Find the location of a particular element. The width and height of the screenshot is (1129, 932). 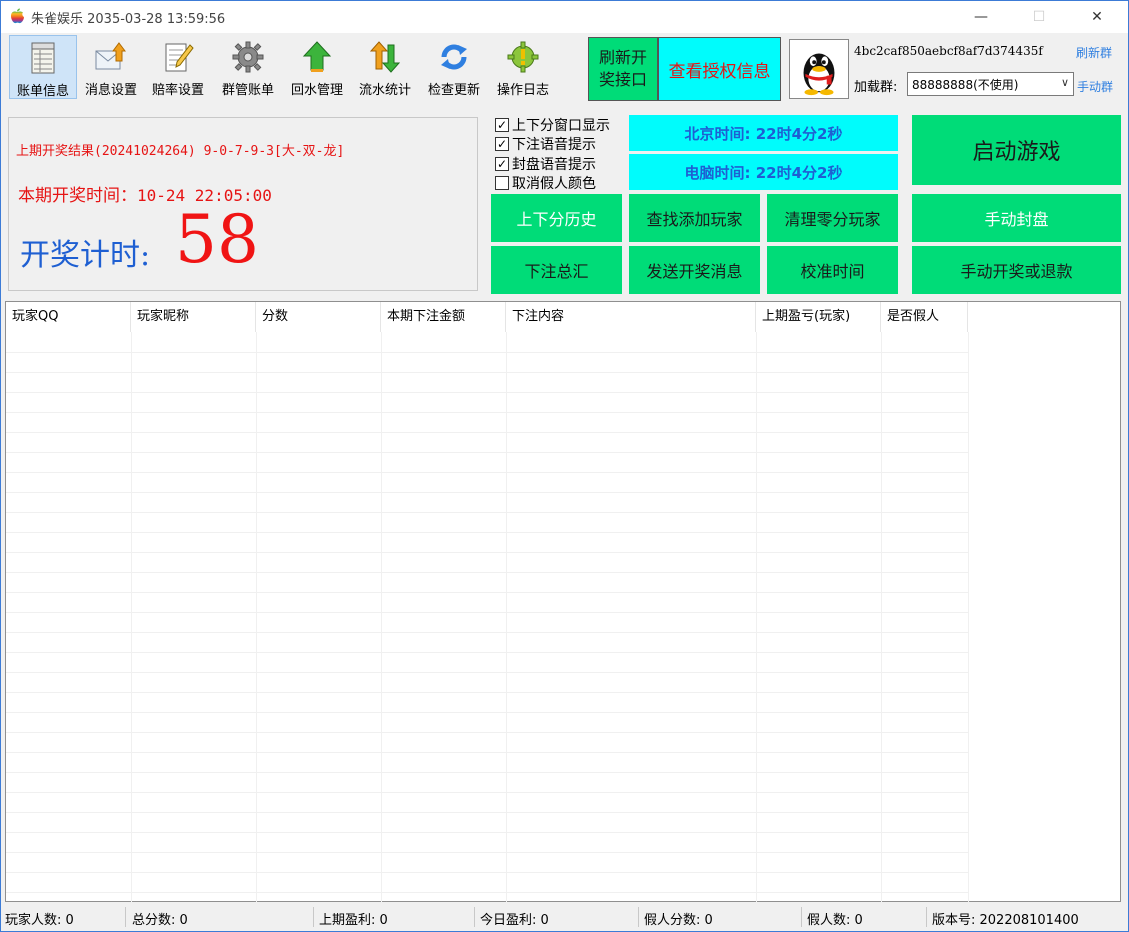

view-license-button: 查看授权信息 is located at coordinates (719, 69).